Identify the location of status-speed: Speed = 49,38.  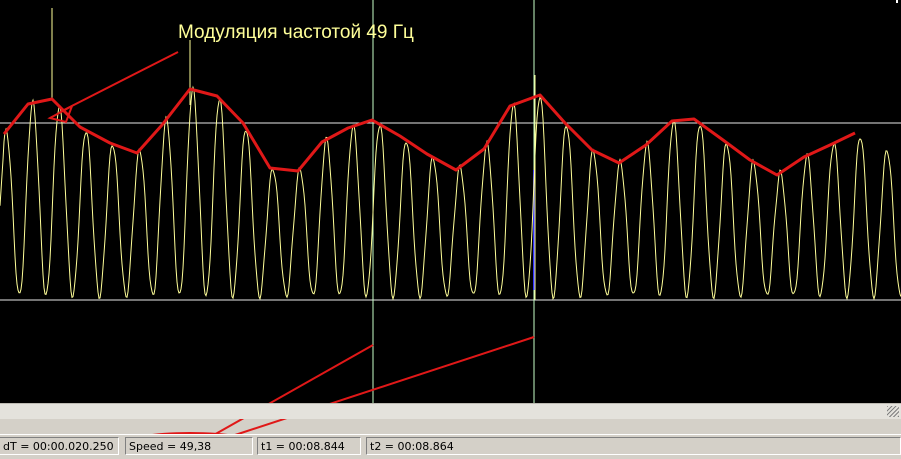
(189, 446).